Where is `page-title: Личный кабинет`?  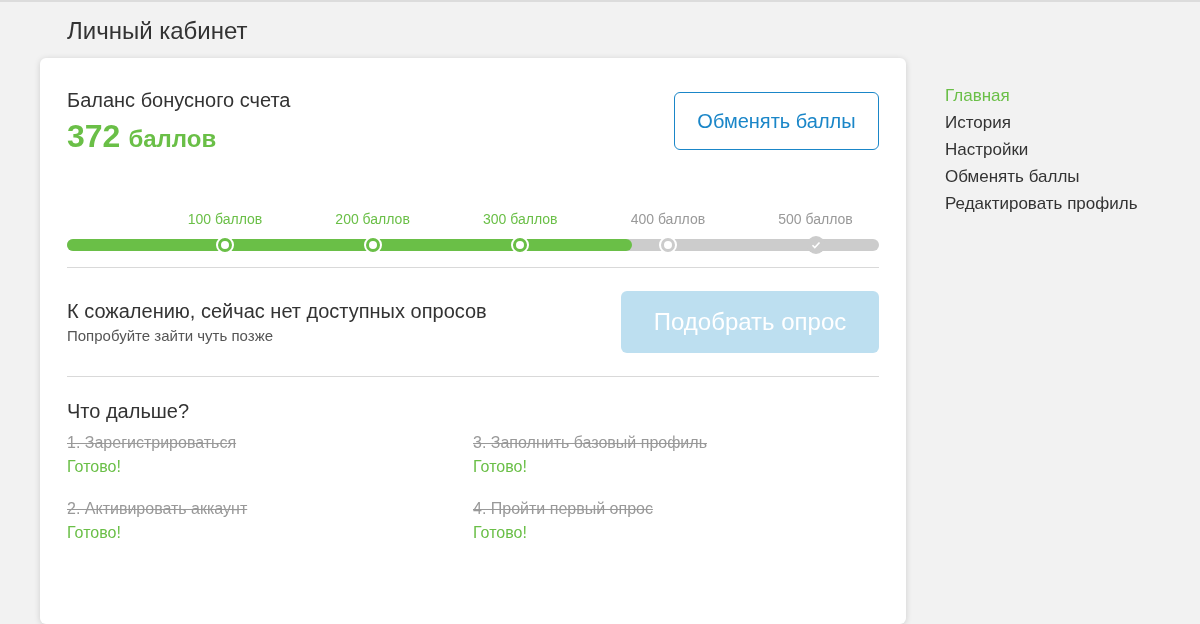 page-title: Личный кабинет is located at coordinates (157, 31).